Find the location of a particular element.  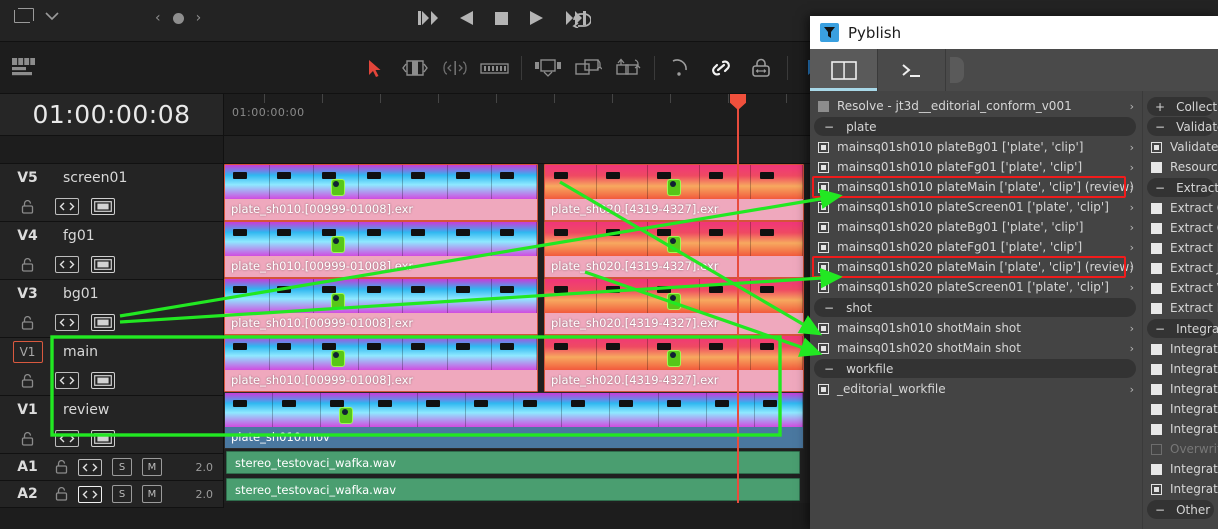

plugin-row: Integrate T is located at coordinates (1180, 409).